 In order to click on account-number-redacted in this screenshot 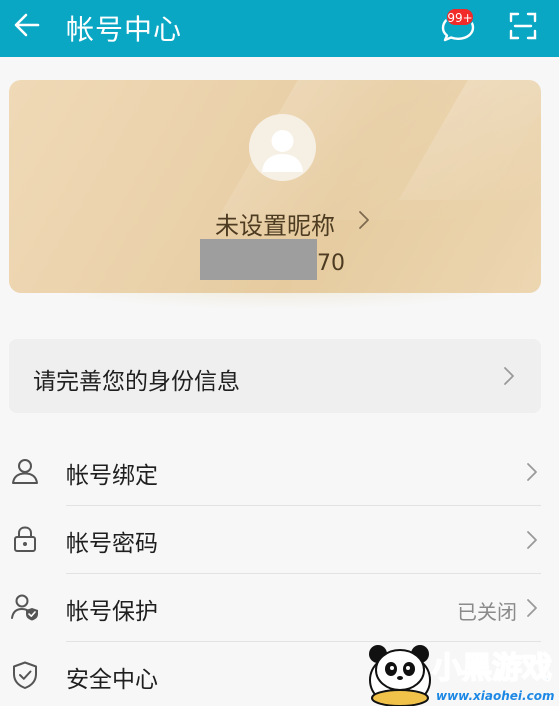, I will do `click(258, 259)`.